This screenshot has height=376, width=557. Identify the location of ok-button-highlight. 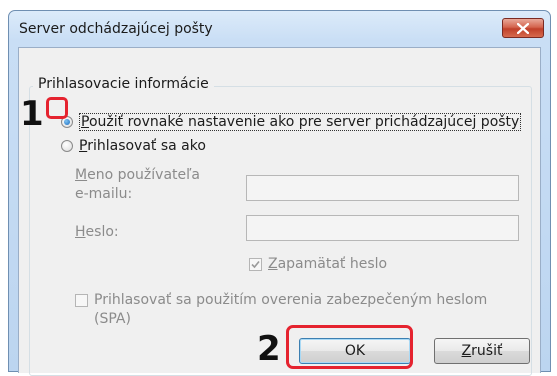
(349, 347).